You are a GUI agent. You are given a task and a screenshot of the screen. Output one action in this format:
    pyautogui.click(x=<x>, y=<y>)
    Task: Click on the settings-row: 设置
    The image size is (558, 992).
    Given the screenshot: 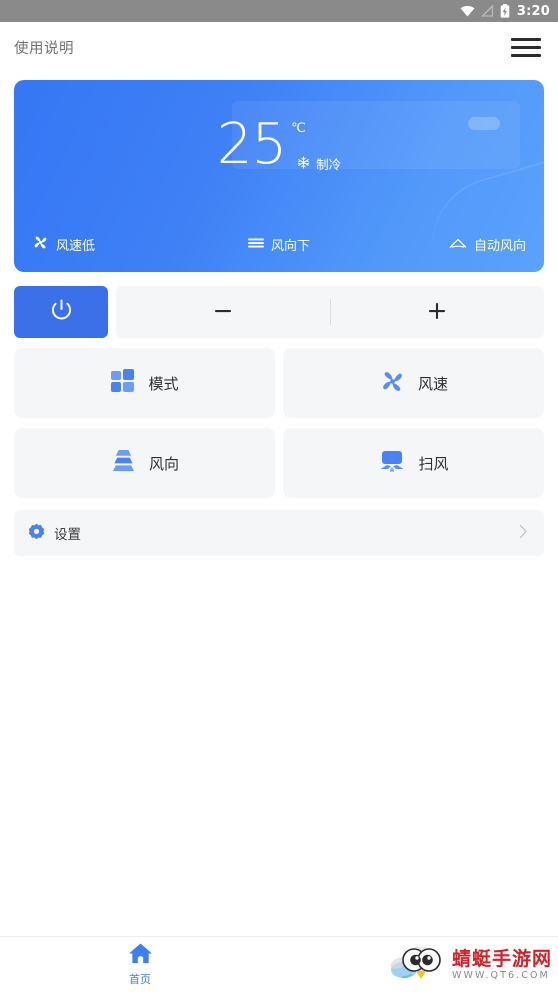 What is the action you would take?
    pyautogui.click(x=279, y=533)
    